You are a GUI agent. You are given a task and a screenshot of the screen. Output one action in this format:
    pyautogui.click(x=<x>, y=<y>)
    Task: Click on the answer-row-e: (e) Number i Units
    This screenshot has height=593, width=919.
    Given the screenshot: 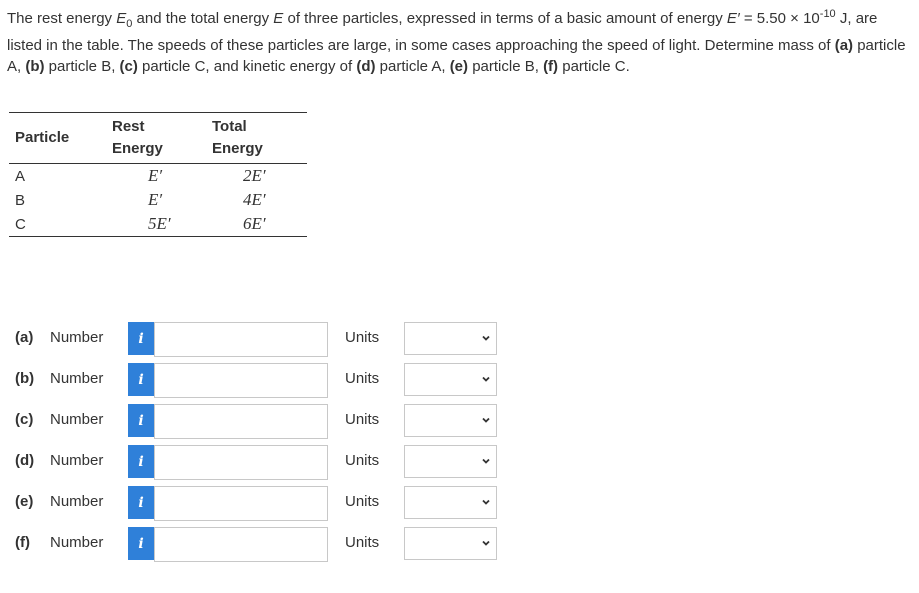 What is the action you would take?
    pyautogui.click(x=265, y=503)
    